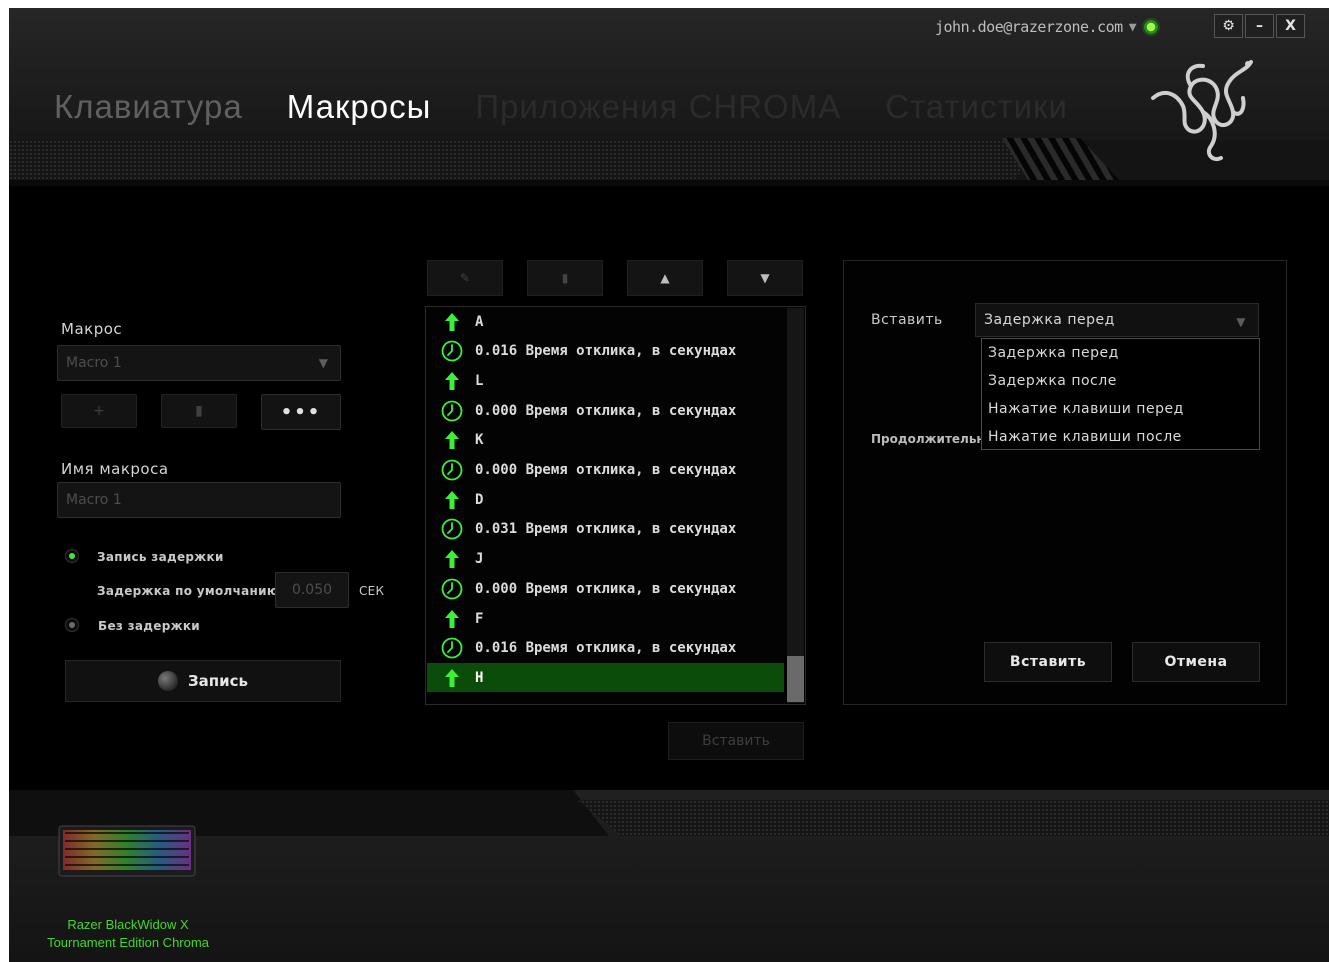  What do you see at coordinates (669, 183) in the screenshot?
I see `header-edge` at bounding box center [669, 183].